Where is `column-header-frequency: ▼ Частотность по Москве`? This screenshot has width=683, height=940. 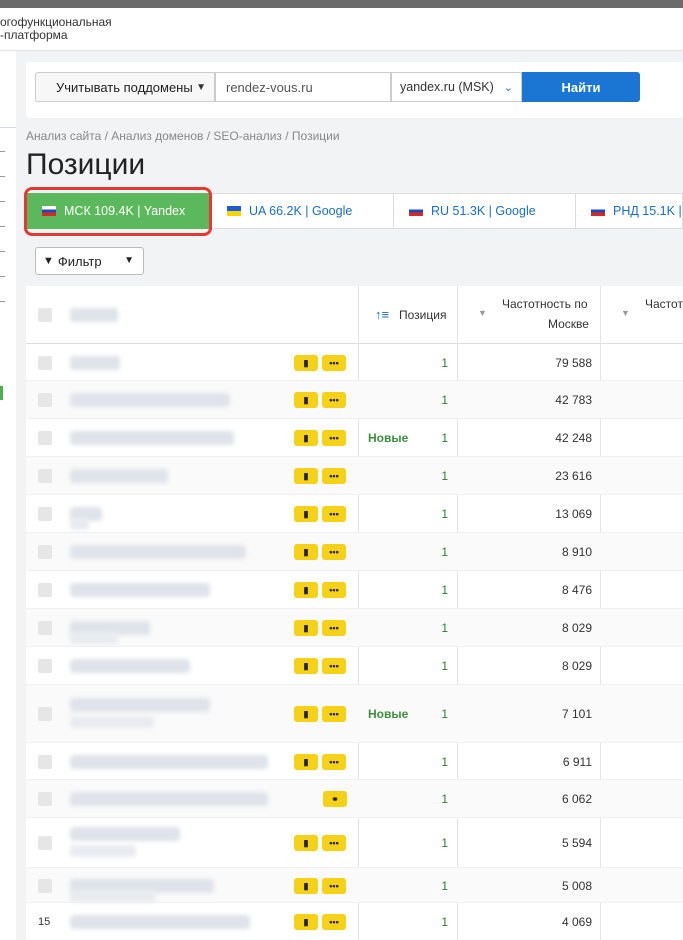
column-header-frequency: ▼ Частотность по Москве is located at coordinates (529, 315).